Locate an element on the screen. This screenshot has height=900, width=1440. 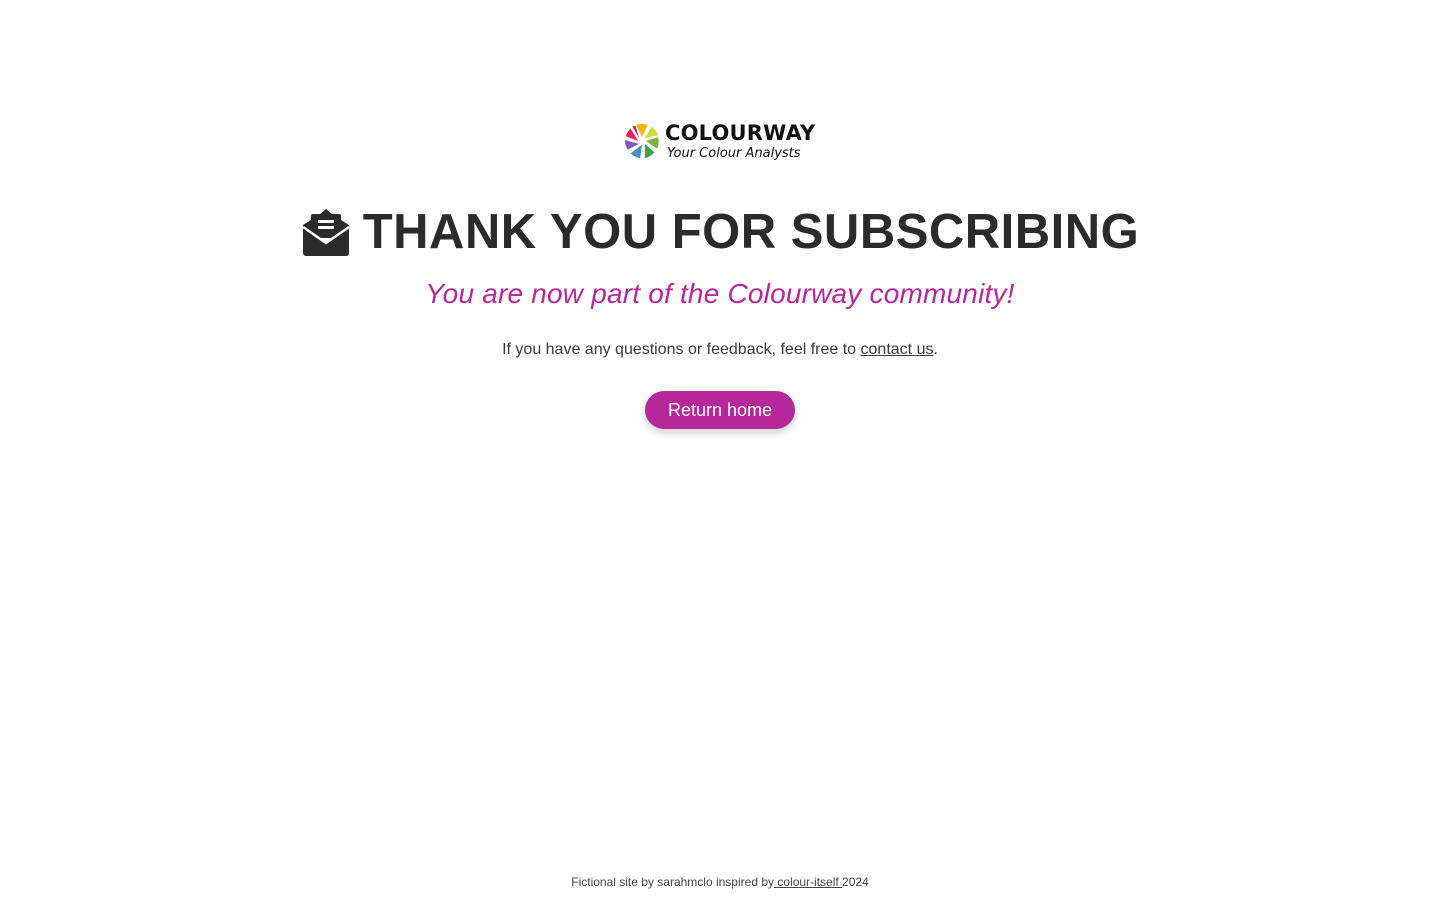
colour-itself-link: colour-itself is located at coordinates (808, 882).